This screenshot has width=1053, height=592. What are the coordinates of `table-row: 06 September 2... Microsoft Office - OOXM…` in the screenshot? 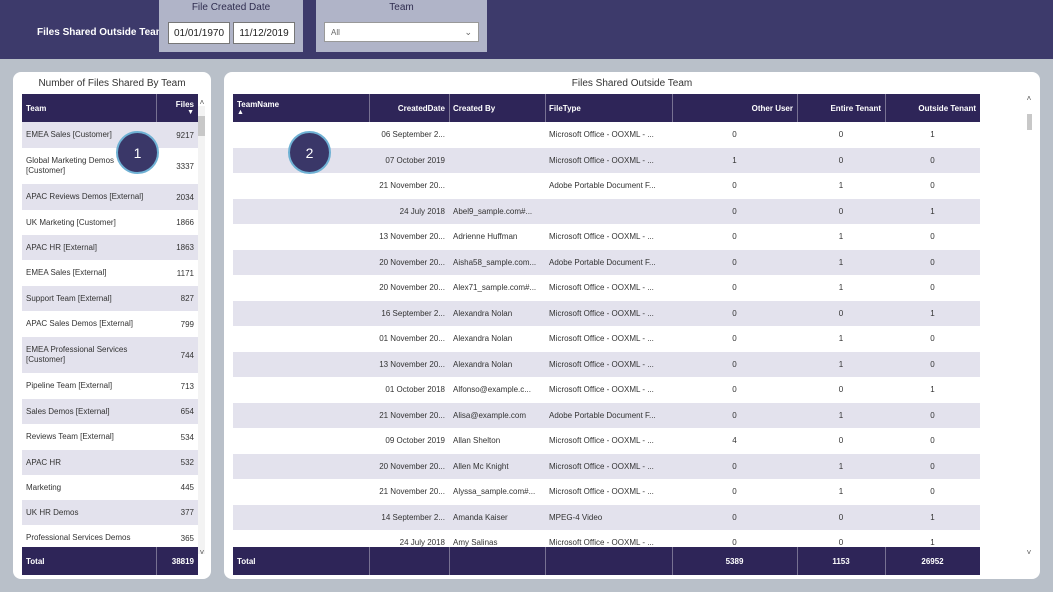 It's located at (606, 135).